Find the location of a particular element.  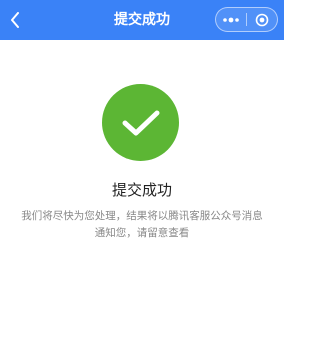

success-title: 提交成功 is located at coordinates (141, 190).